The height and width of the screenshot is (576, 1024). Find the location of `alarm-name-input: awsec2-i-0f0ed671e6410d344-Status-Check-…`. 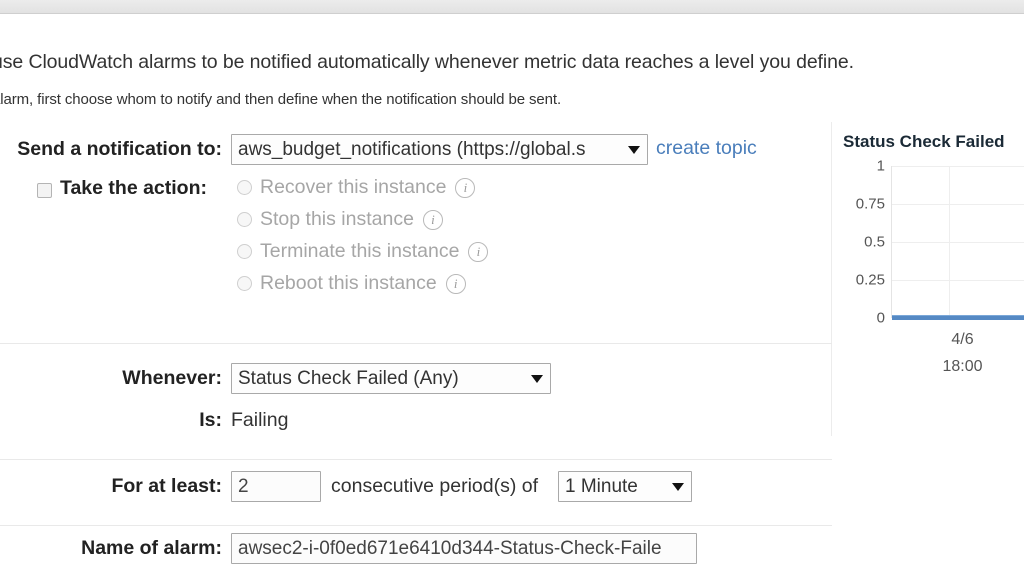

alarm-name-input: awsec2-i-0f0ed671e6410d344-Status-Check-… is located at coordinates (464, 548).